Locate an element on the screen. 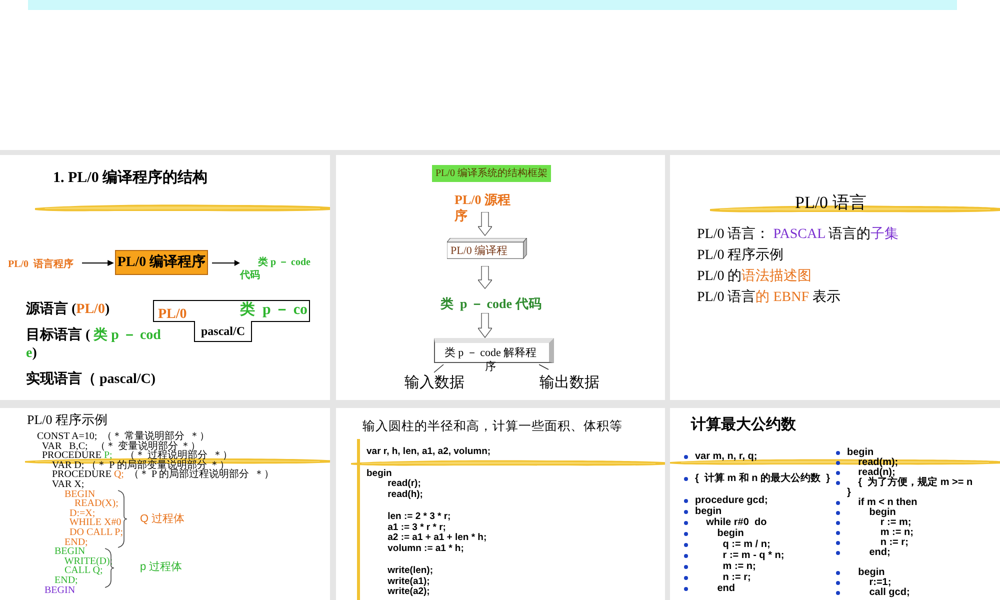 The height and width of the screenshot is (600, 1000). code-line: volumn := a1 * h; is located at coordinates (425, 549).